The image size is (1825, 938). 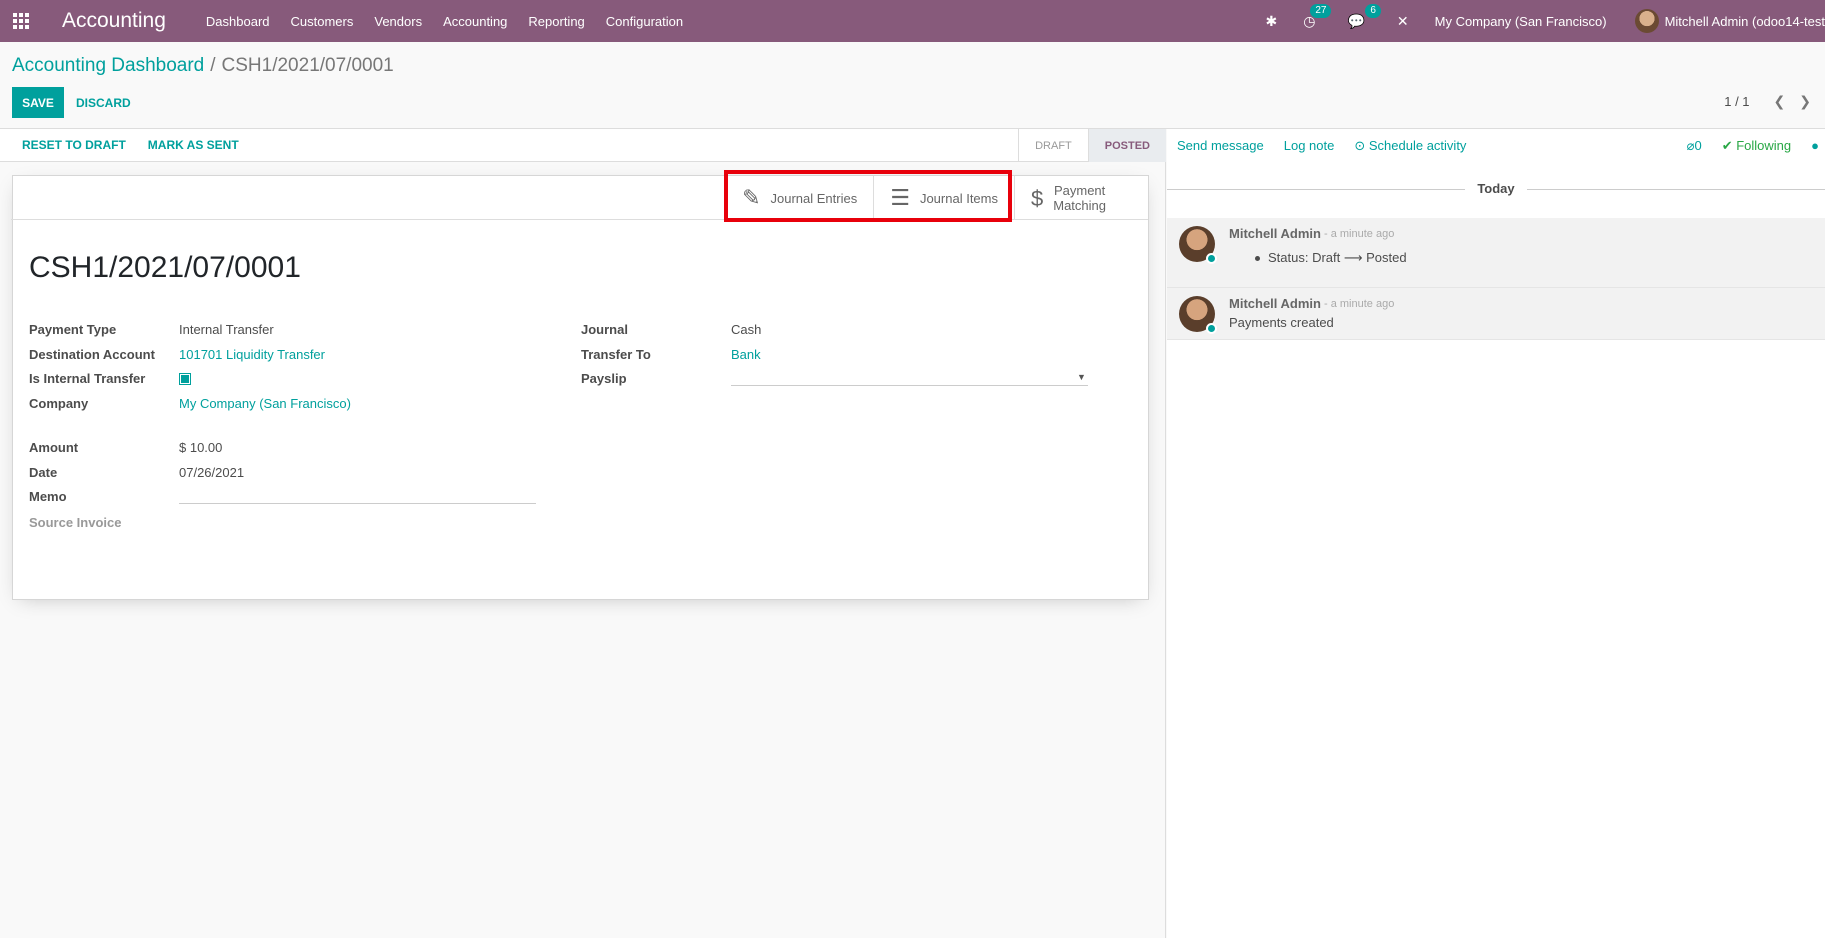 What do you see at coordinates (21, 21) in the screenshot?
I see `apps-menu-icon` at bounding box center [21, 21].